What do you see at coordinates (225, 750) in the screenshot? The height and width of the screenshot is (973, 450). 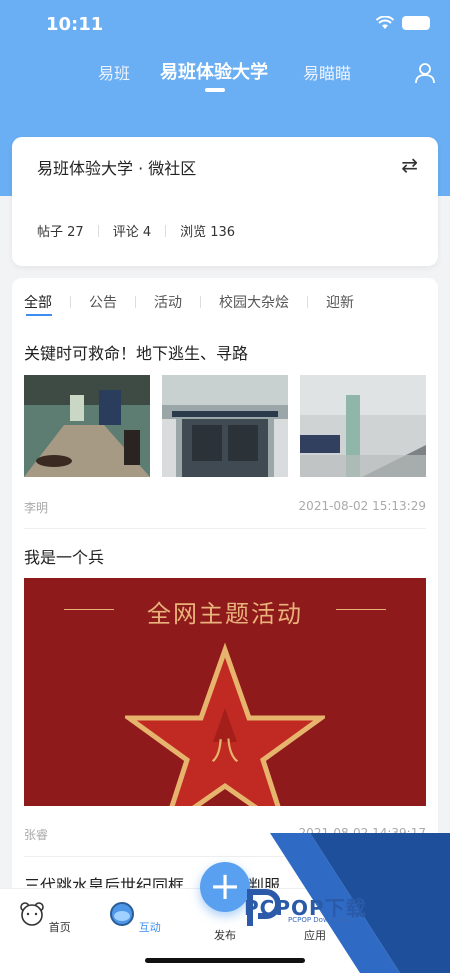 I see `svg-text: 八` at bounding box center [225, 750].